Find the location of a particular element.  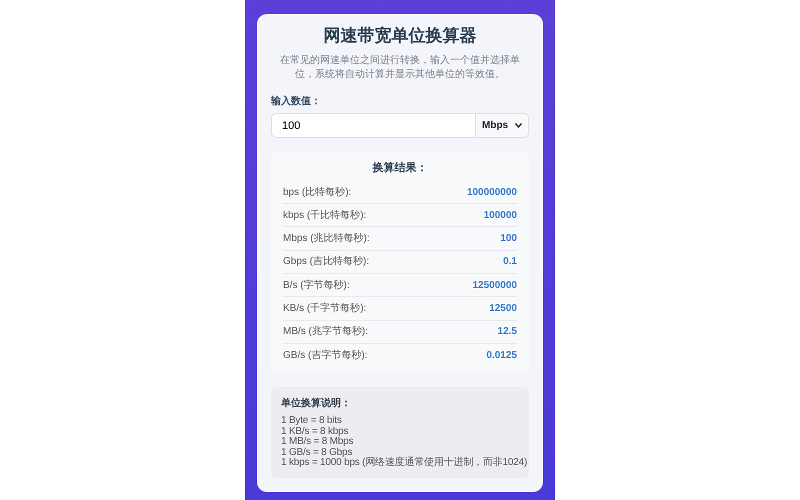

page-title: 网速带宽单位换算器 is located at coordinates (400, 36).